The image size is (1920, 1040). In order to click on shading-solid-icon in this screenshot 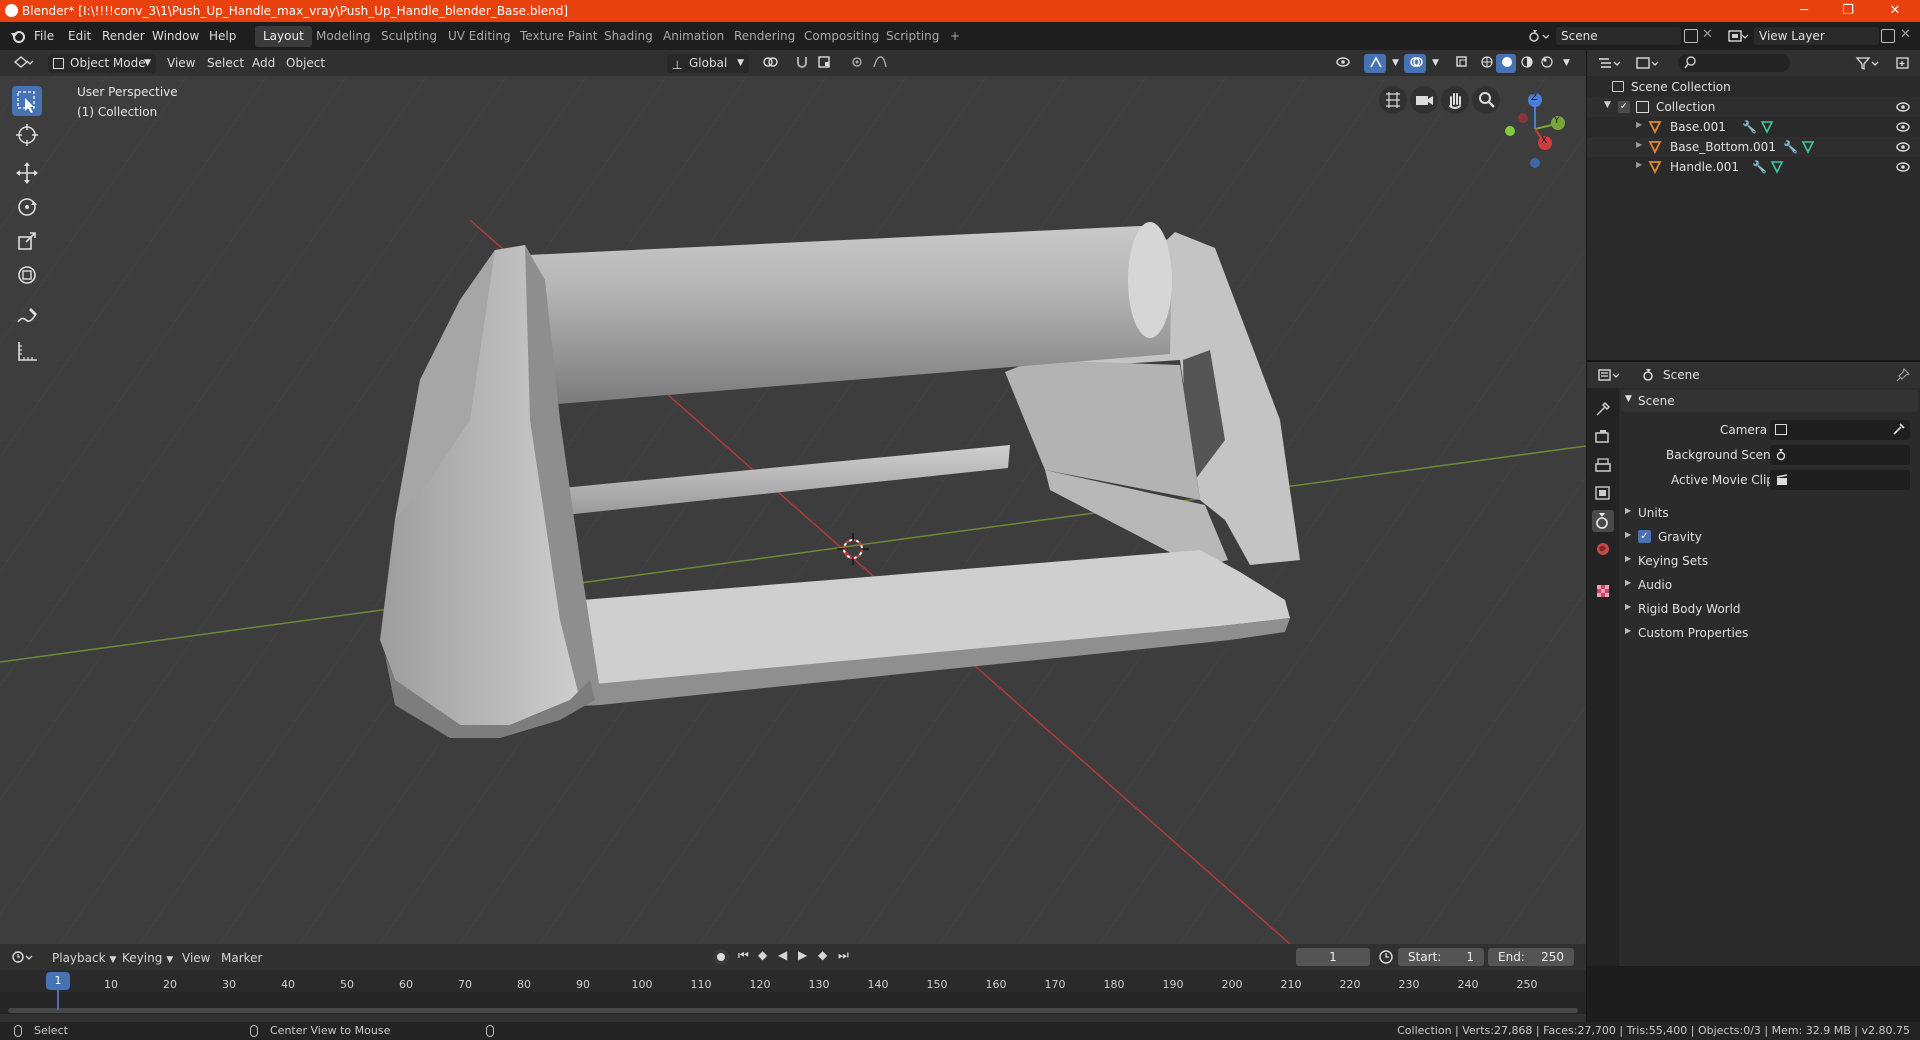, I will do `click(1506, 63)`.